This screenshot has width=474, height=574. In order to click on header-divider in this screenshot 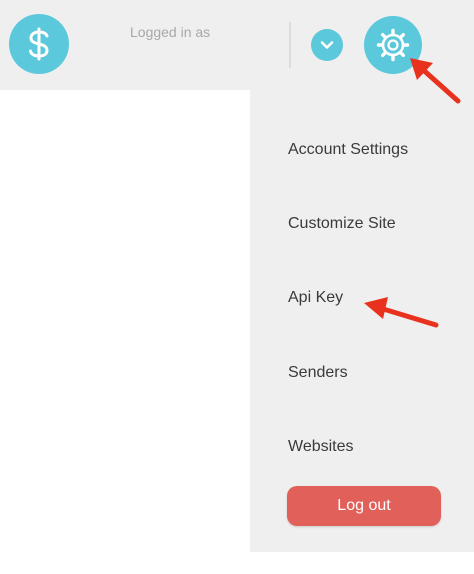, I will do `click(290, 45)`.